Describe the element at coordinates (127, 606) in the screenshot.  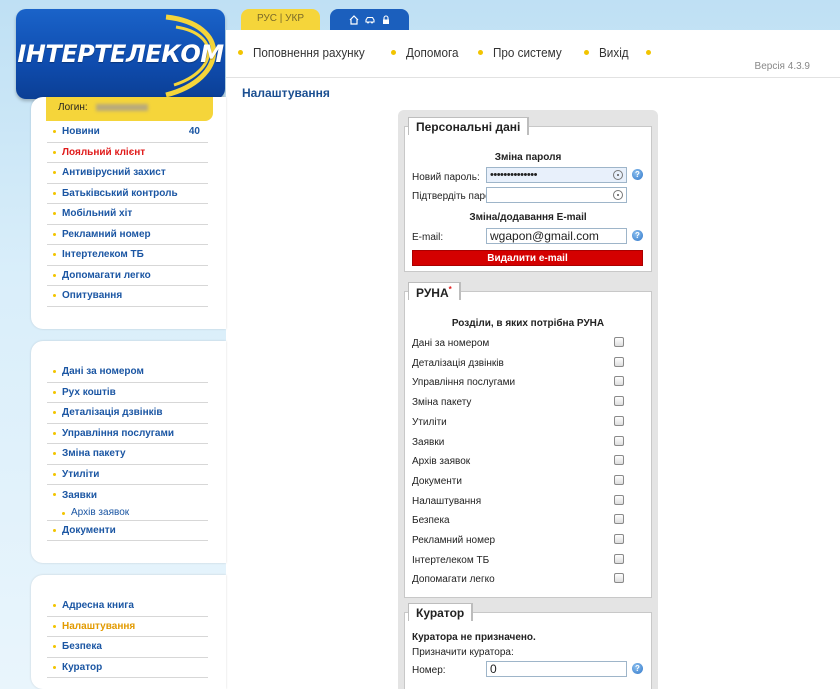
I see `sidebar-item-address-book: Адресна книга` at that location.